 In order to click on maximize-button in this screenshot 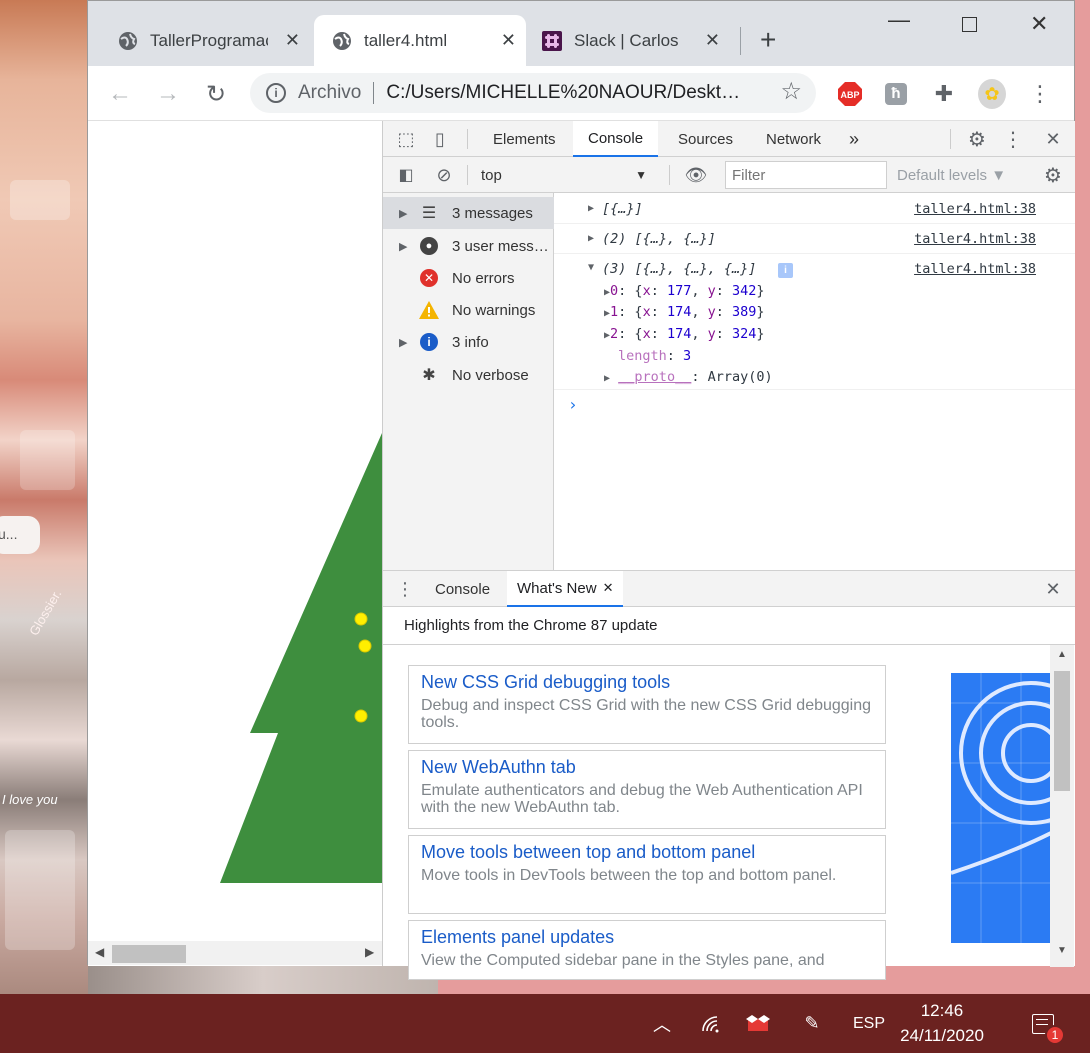, I will do `click(969, 26)`.